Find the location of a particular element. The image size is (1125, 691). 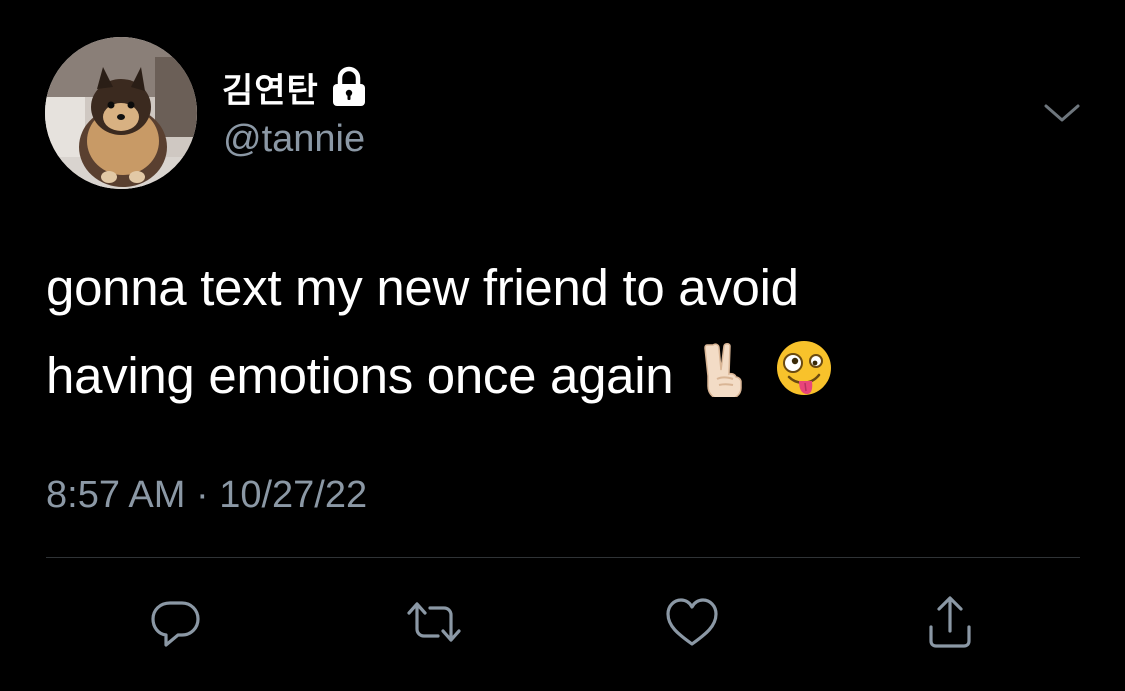

like-button is located at coordinates (692, 622).